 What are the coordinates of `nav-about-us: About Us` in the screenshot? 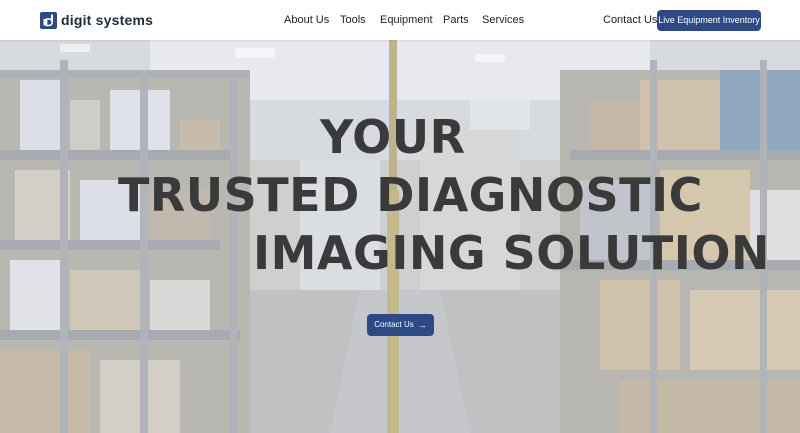 It's located at (306, 20).